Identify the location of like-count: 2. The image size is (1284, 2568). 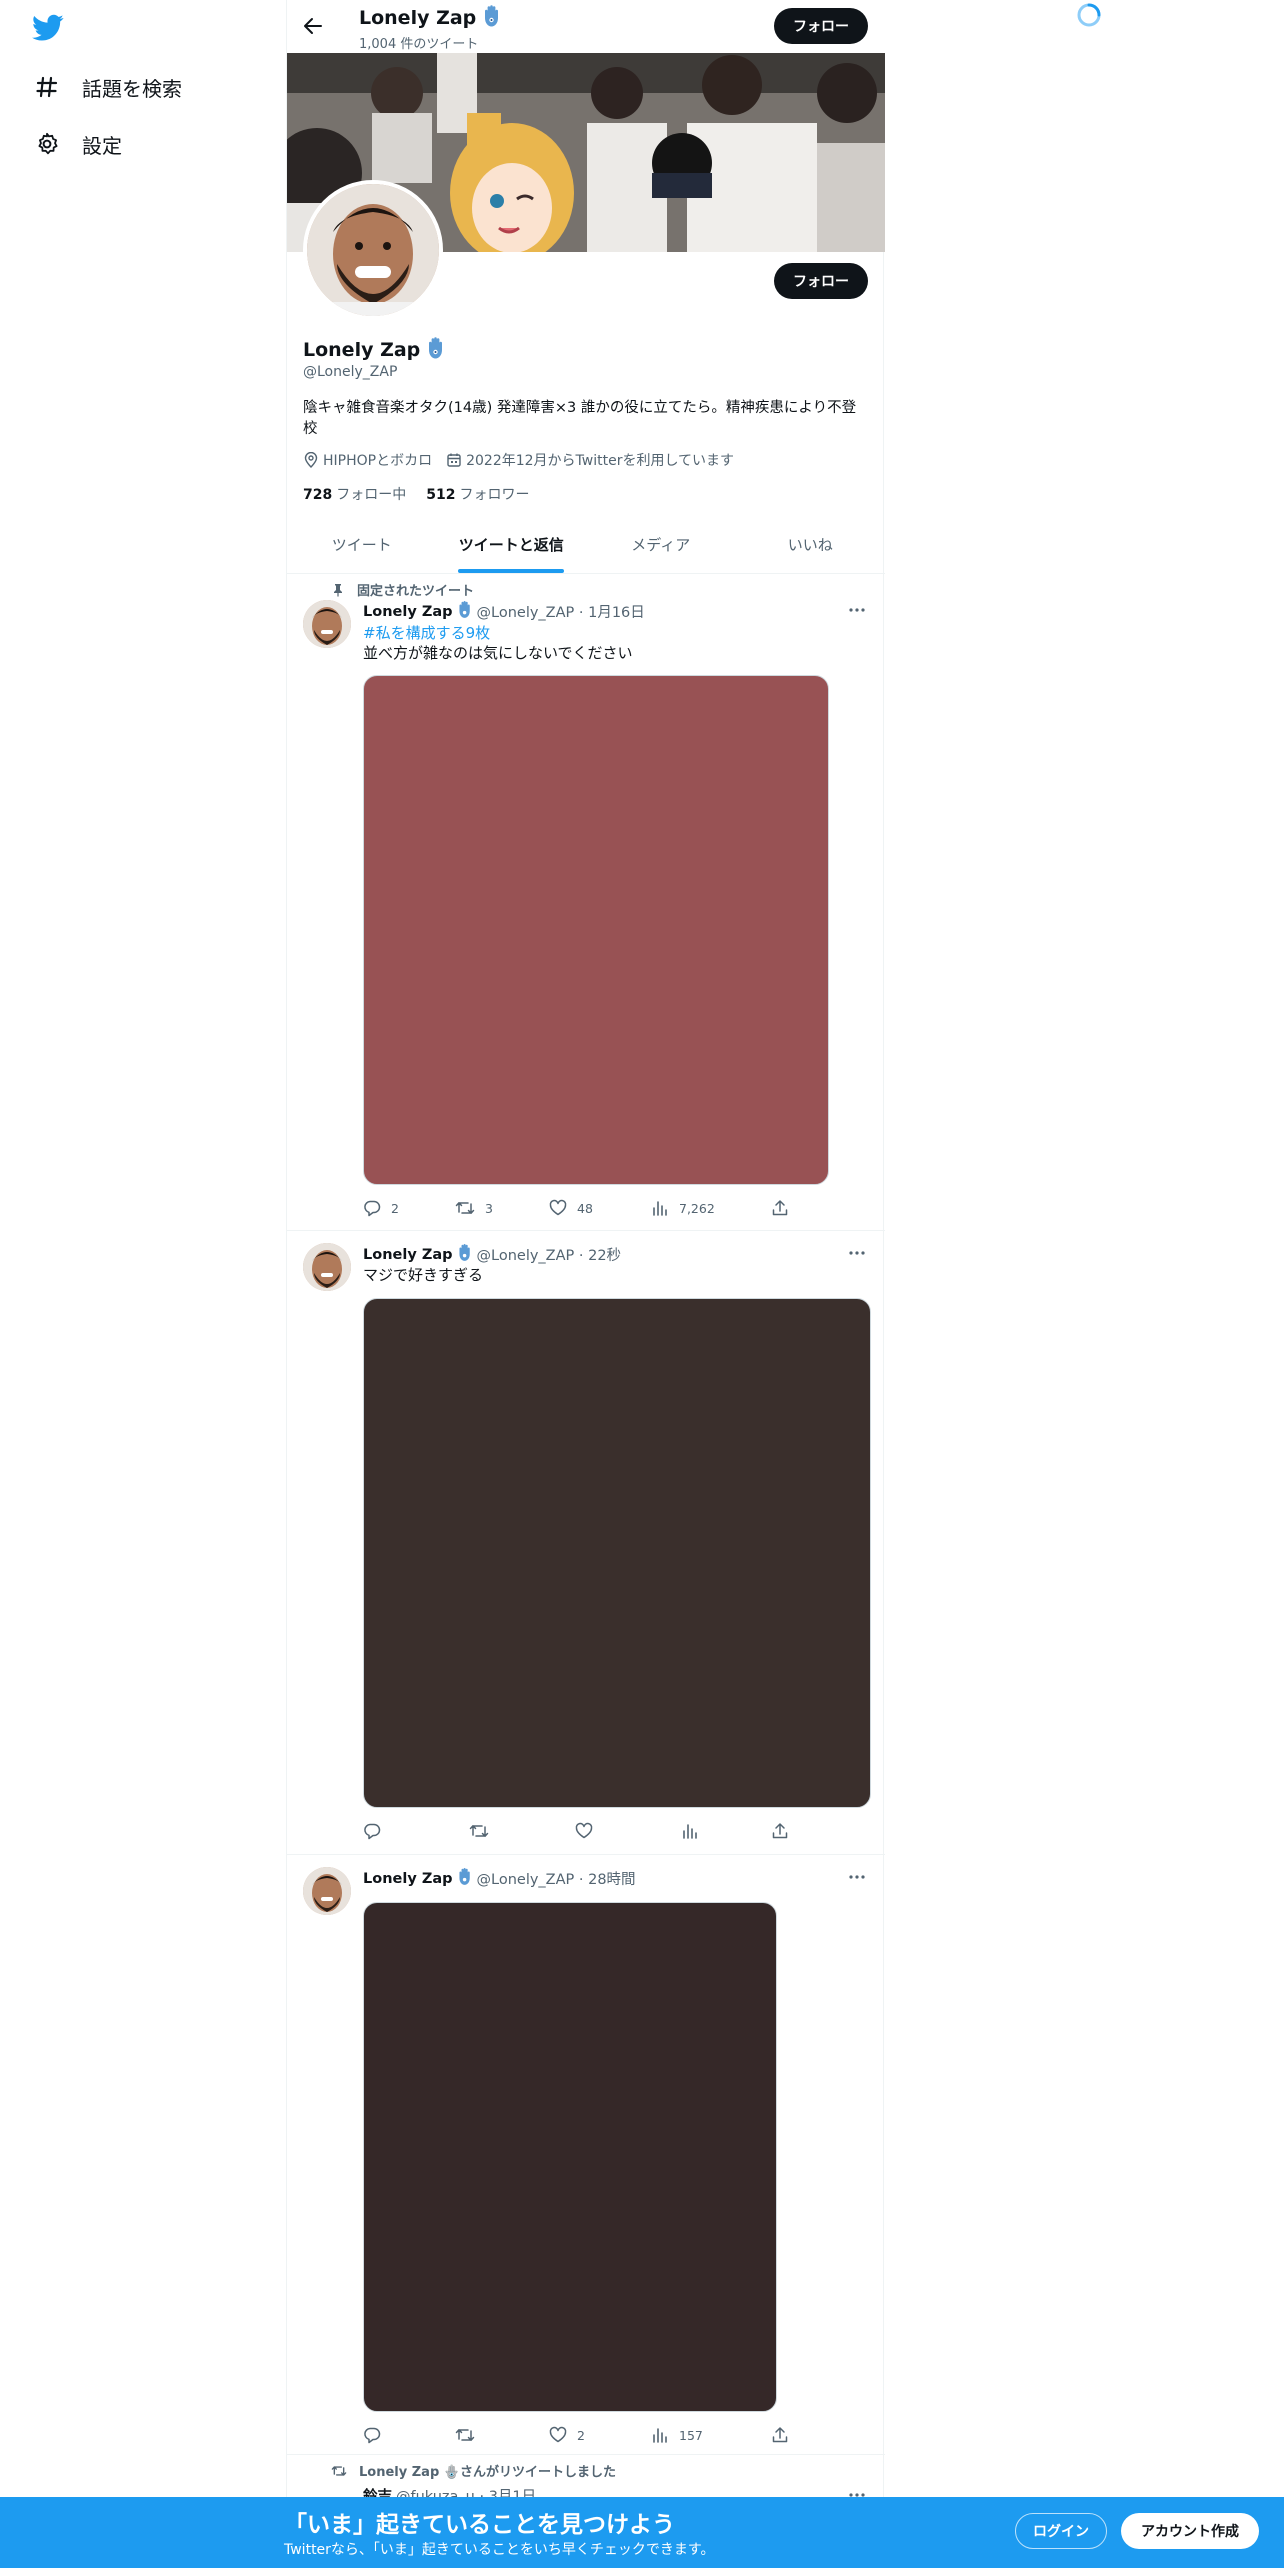
(581, 2435).